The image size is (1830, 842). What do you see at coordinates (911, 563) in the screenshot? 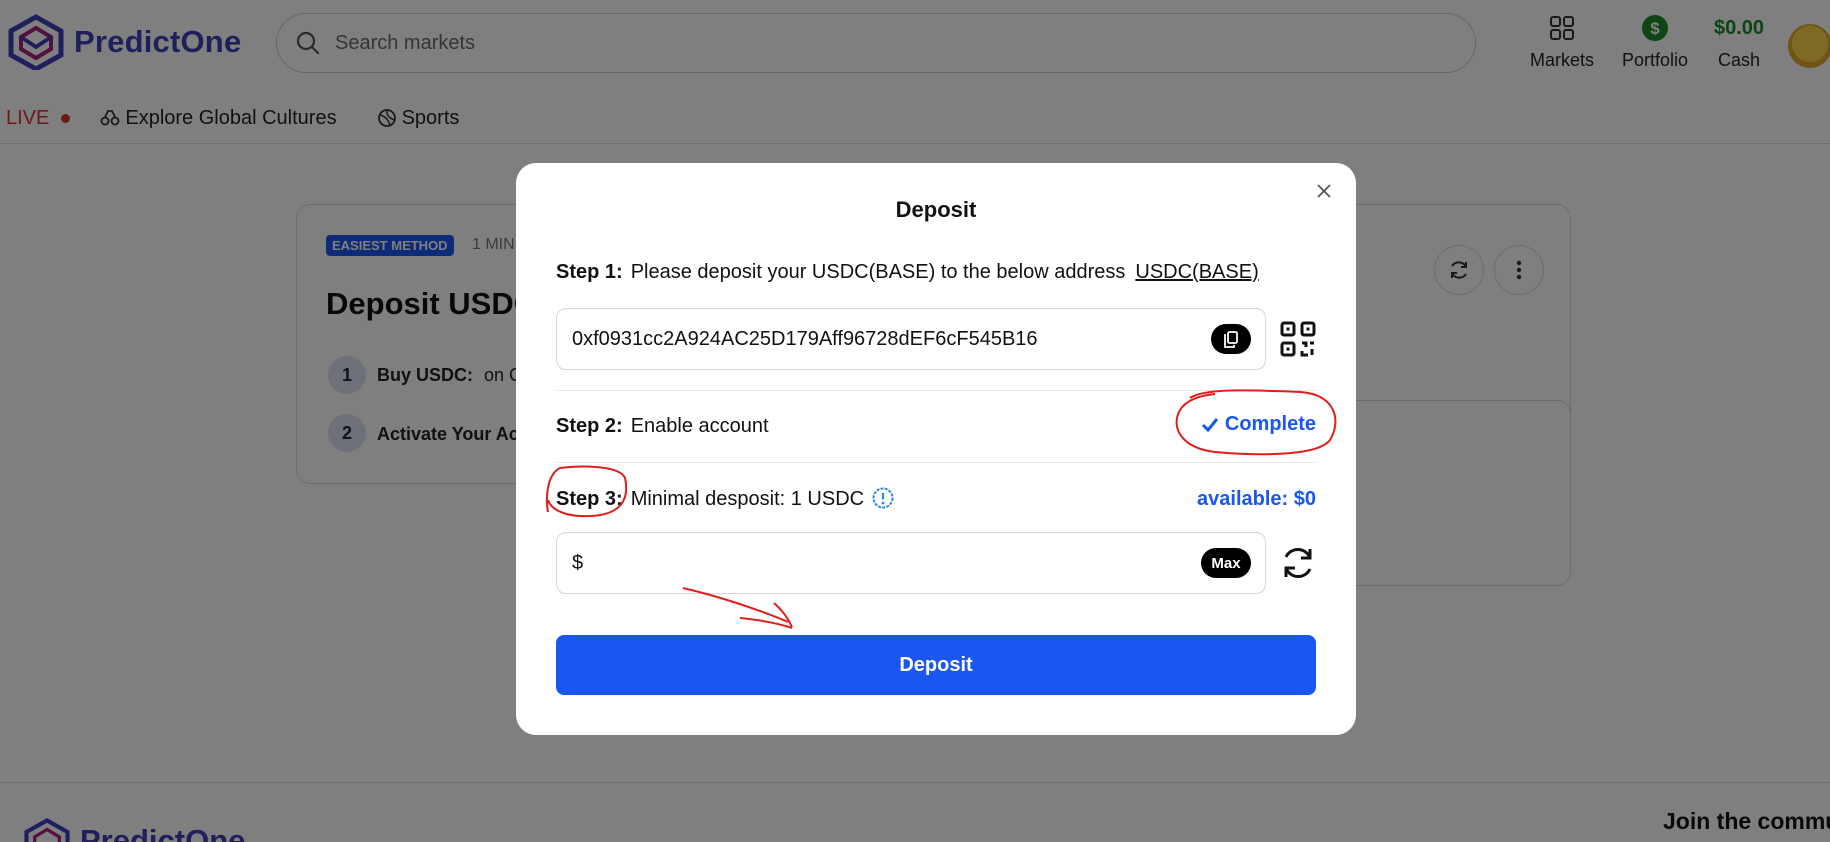
I see `amount-field: $ Max` at bounding box center [911, 563].